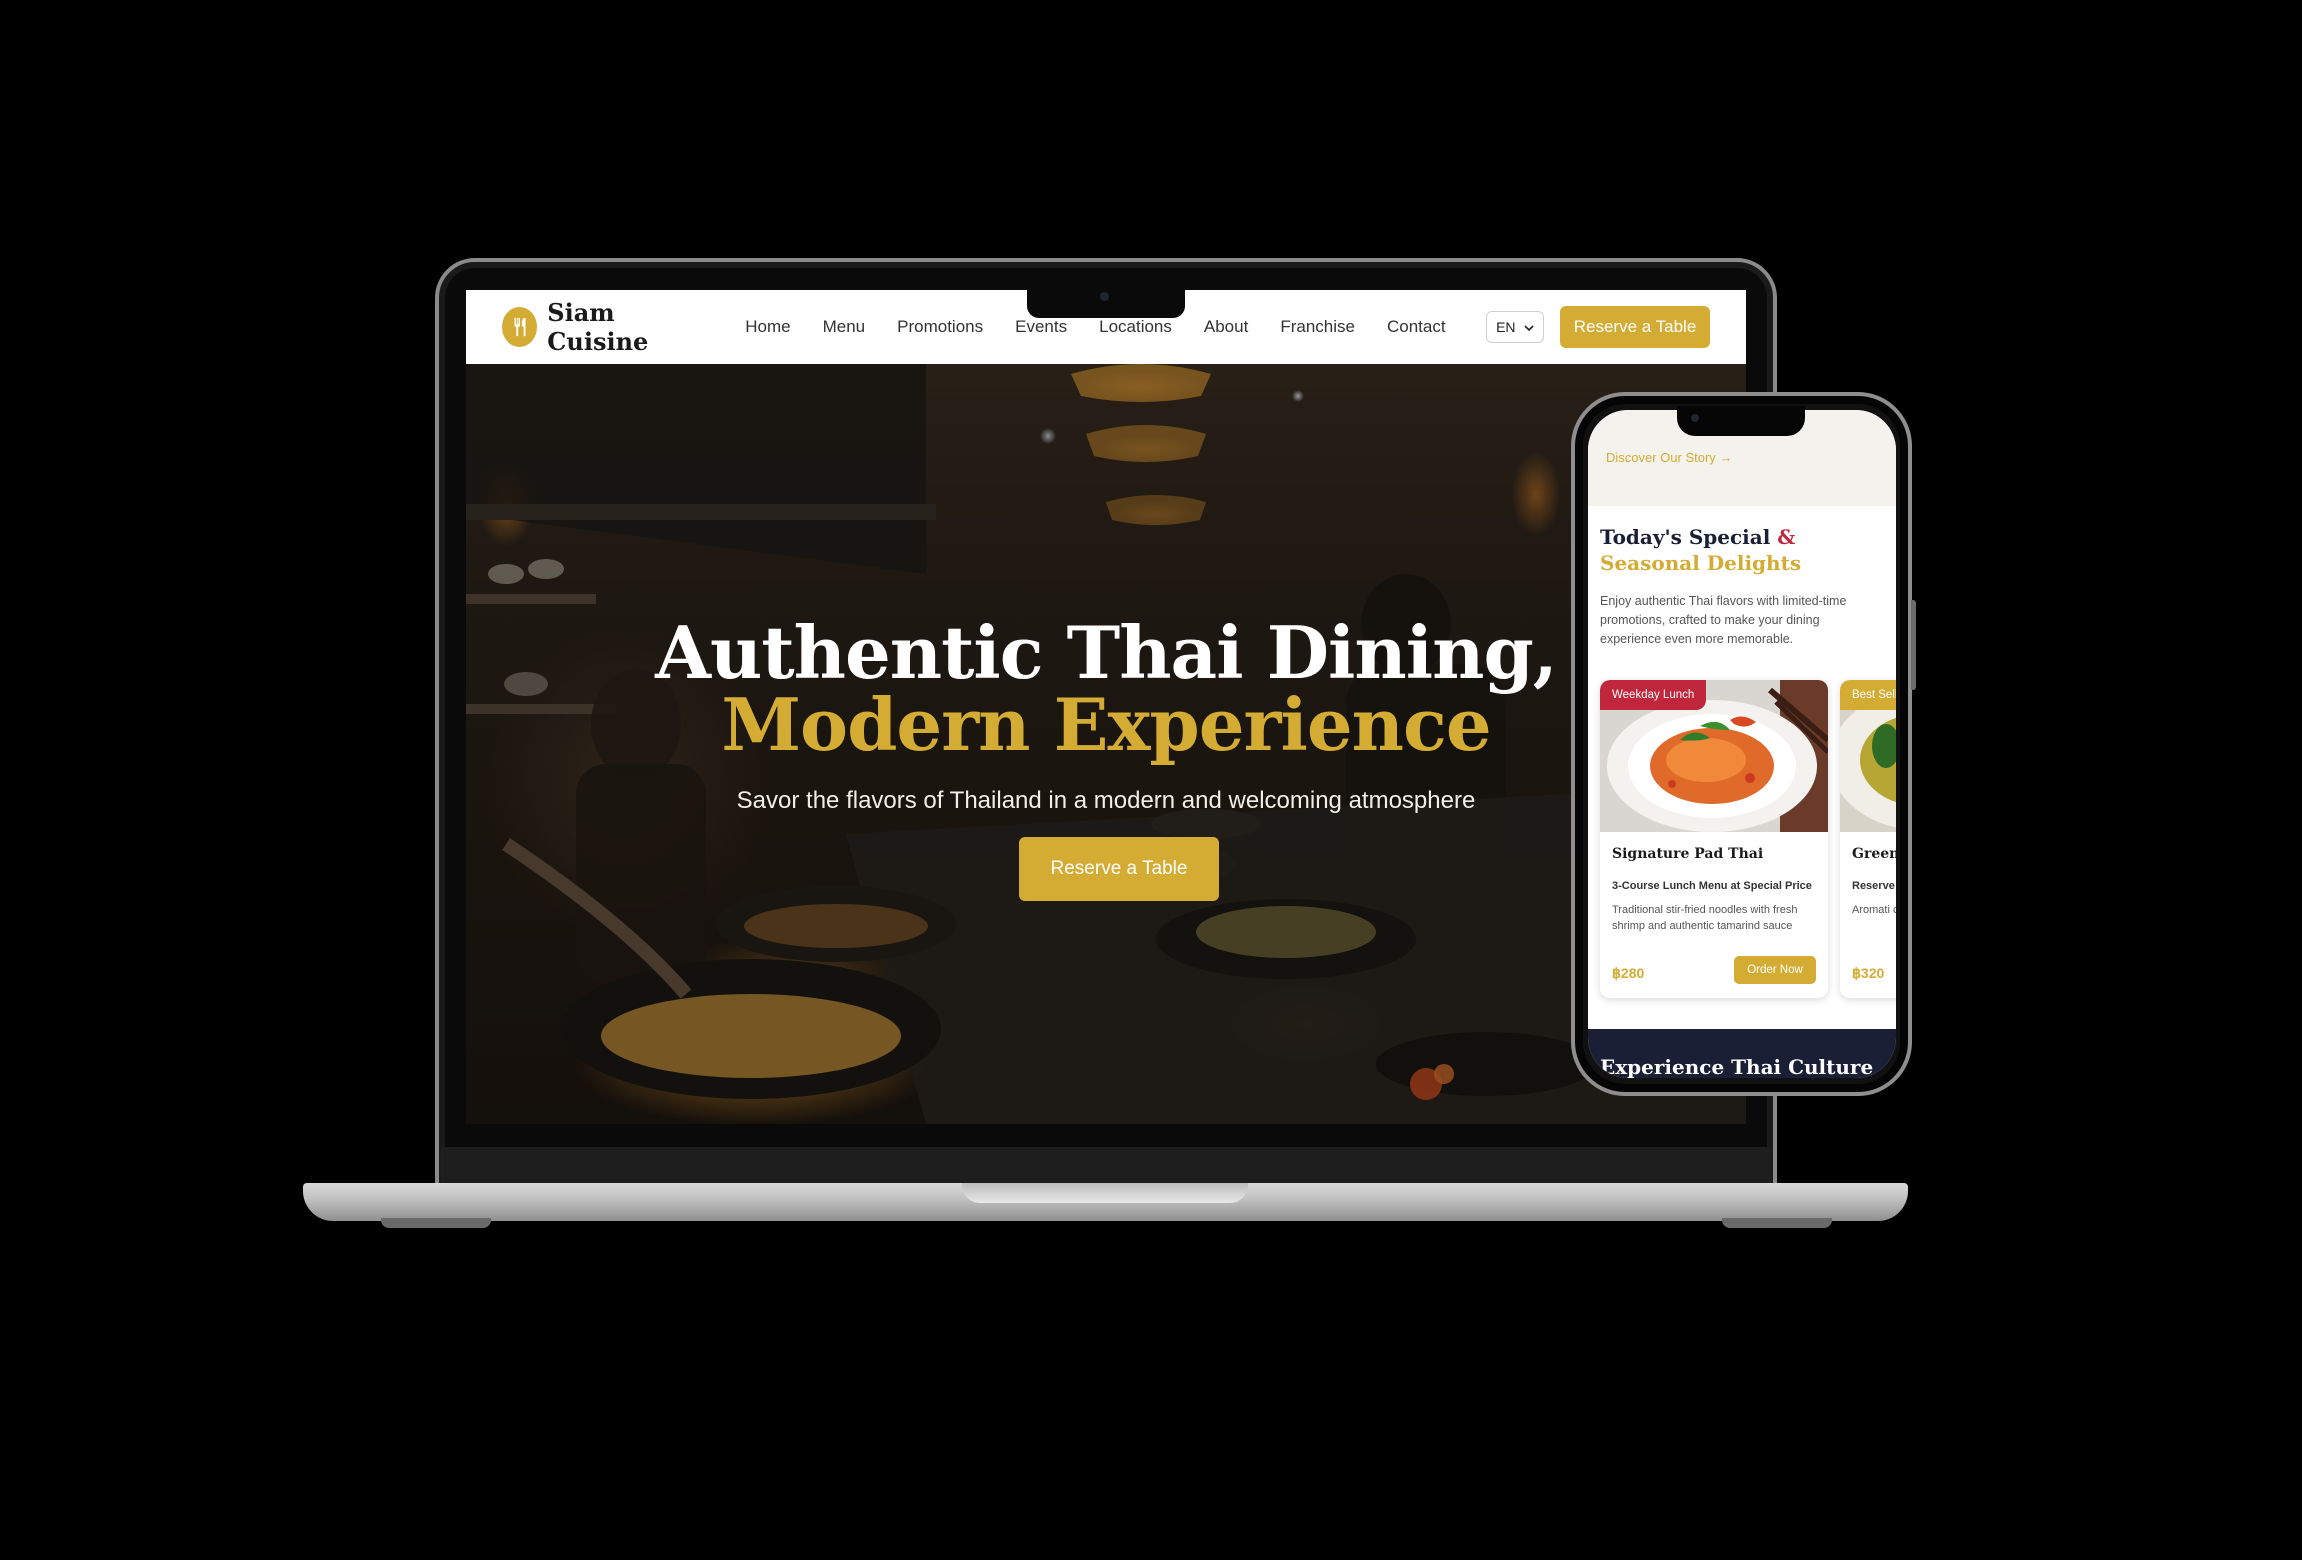  Describe the element at coordinates (1685, 537) in the screenshot. I see `specials-heading-a: Today's Special` at that location.